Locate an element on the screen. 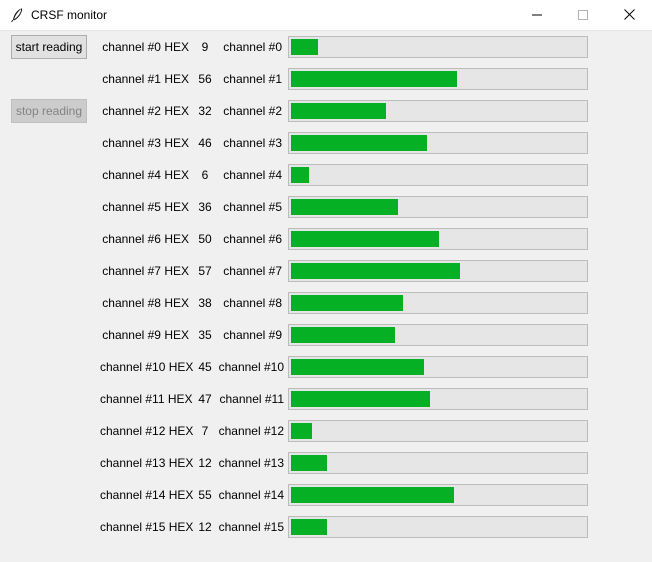  channel-hex-label: channel #6 HEX is located at coordinates (145, 239).